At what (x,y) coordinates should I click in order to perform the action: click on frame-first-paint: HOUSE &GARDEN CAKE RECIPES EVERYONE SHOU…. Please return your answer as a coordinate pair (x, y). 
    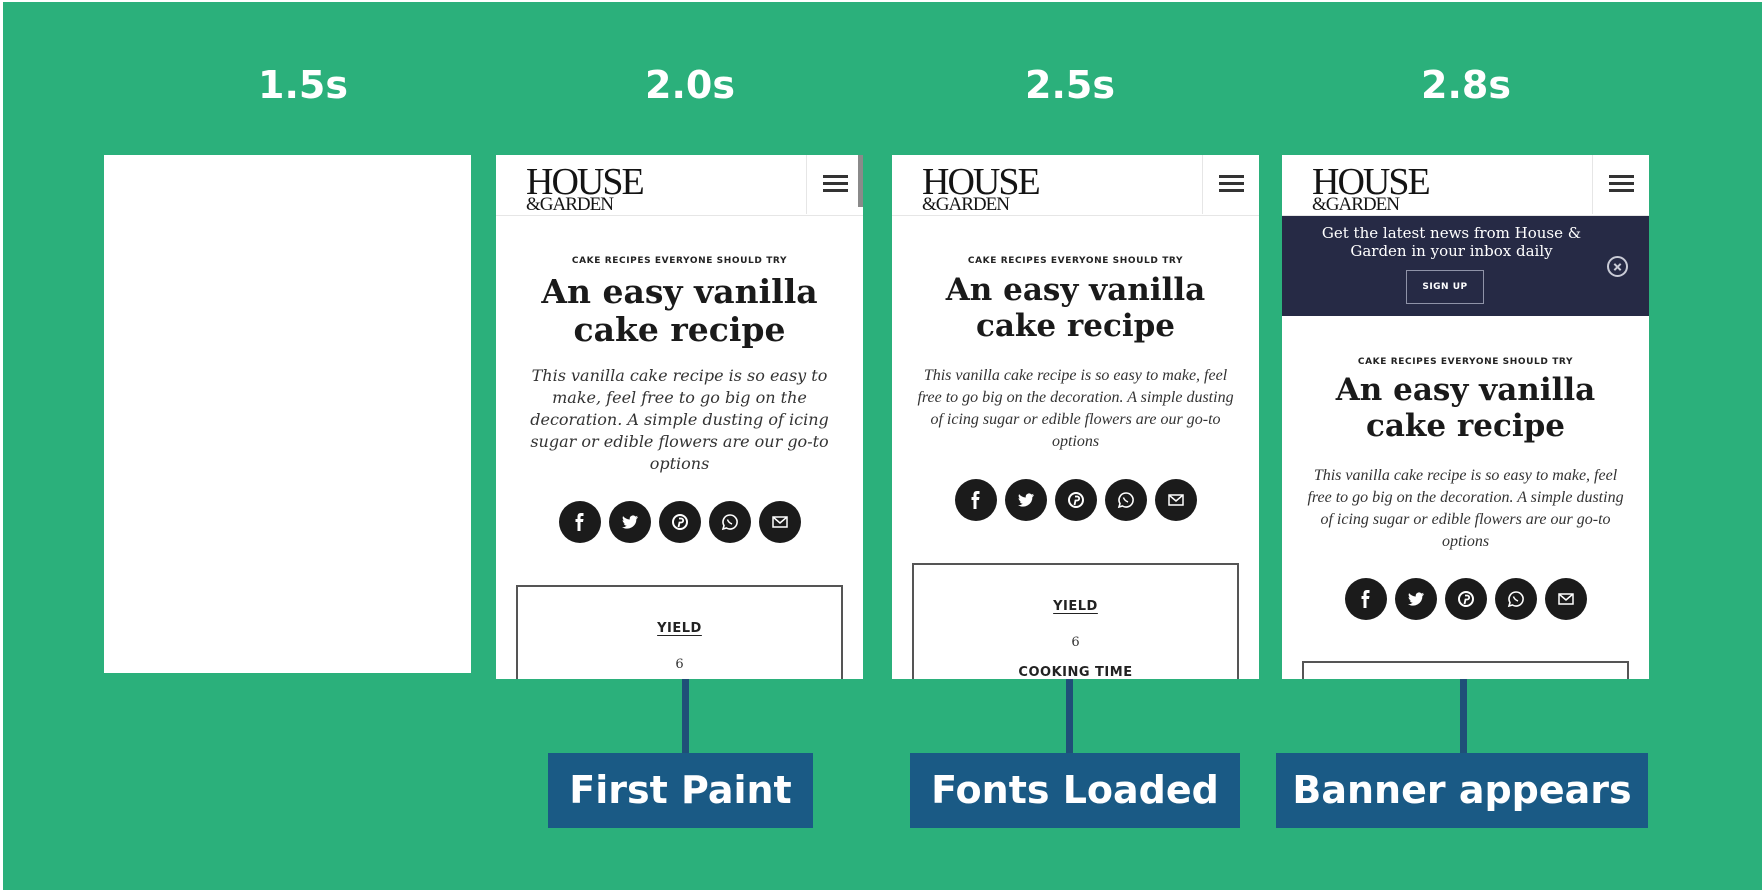
    Looking at the image, I should click on (679, 417).